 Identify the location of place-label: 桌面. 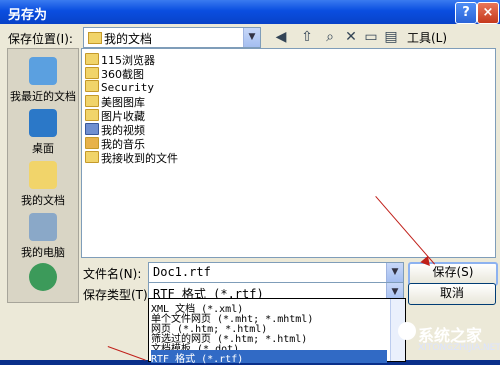
(43, 148).